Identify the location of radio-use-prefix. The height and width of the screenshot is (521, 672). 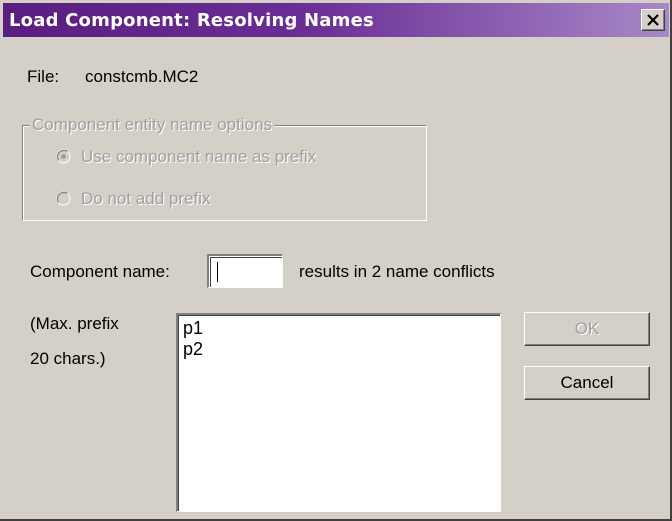
(63, 156).